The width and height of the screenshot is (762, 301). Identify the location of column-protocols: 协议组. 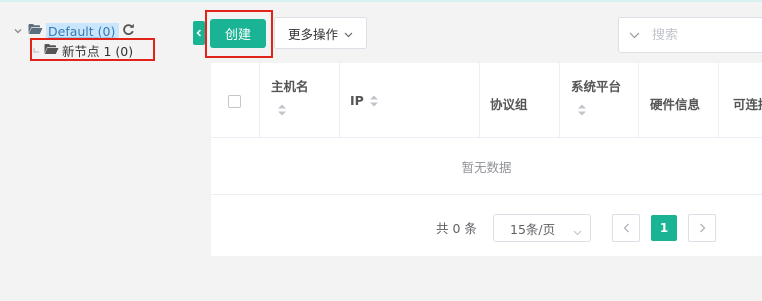
(520, 100).